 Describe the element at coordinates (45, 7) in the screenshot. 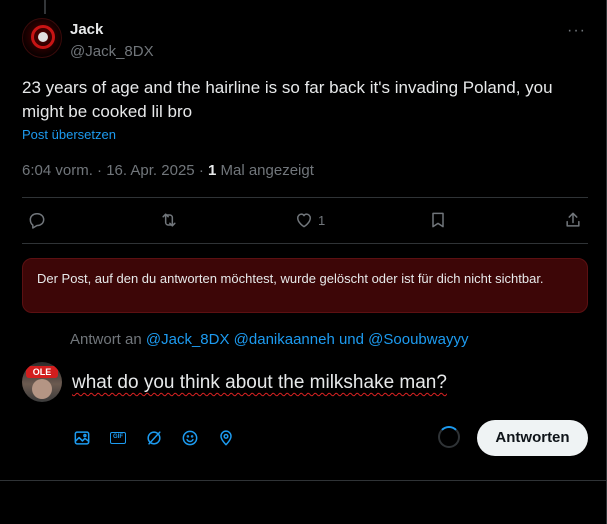

I see `thread-line` at that location.